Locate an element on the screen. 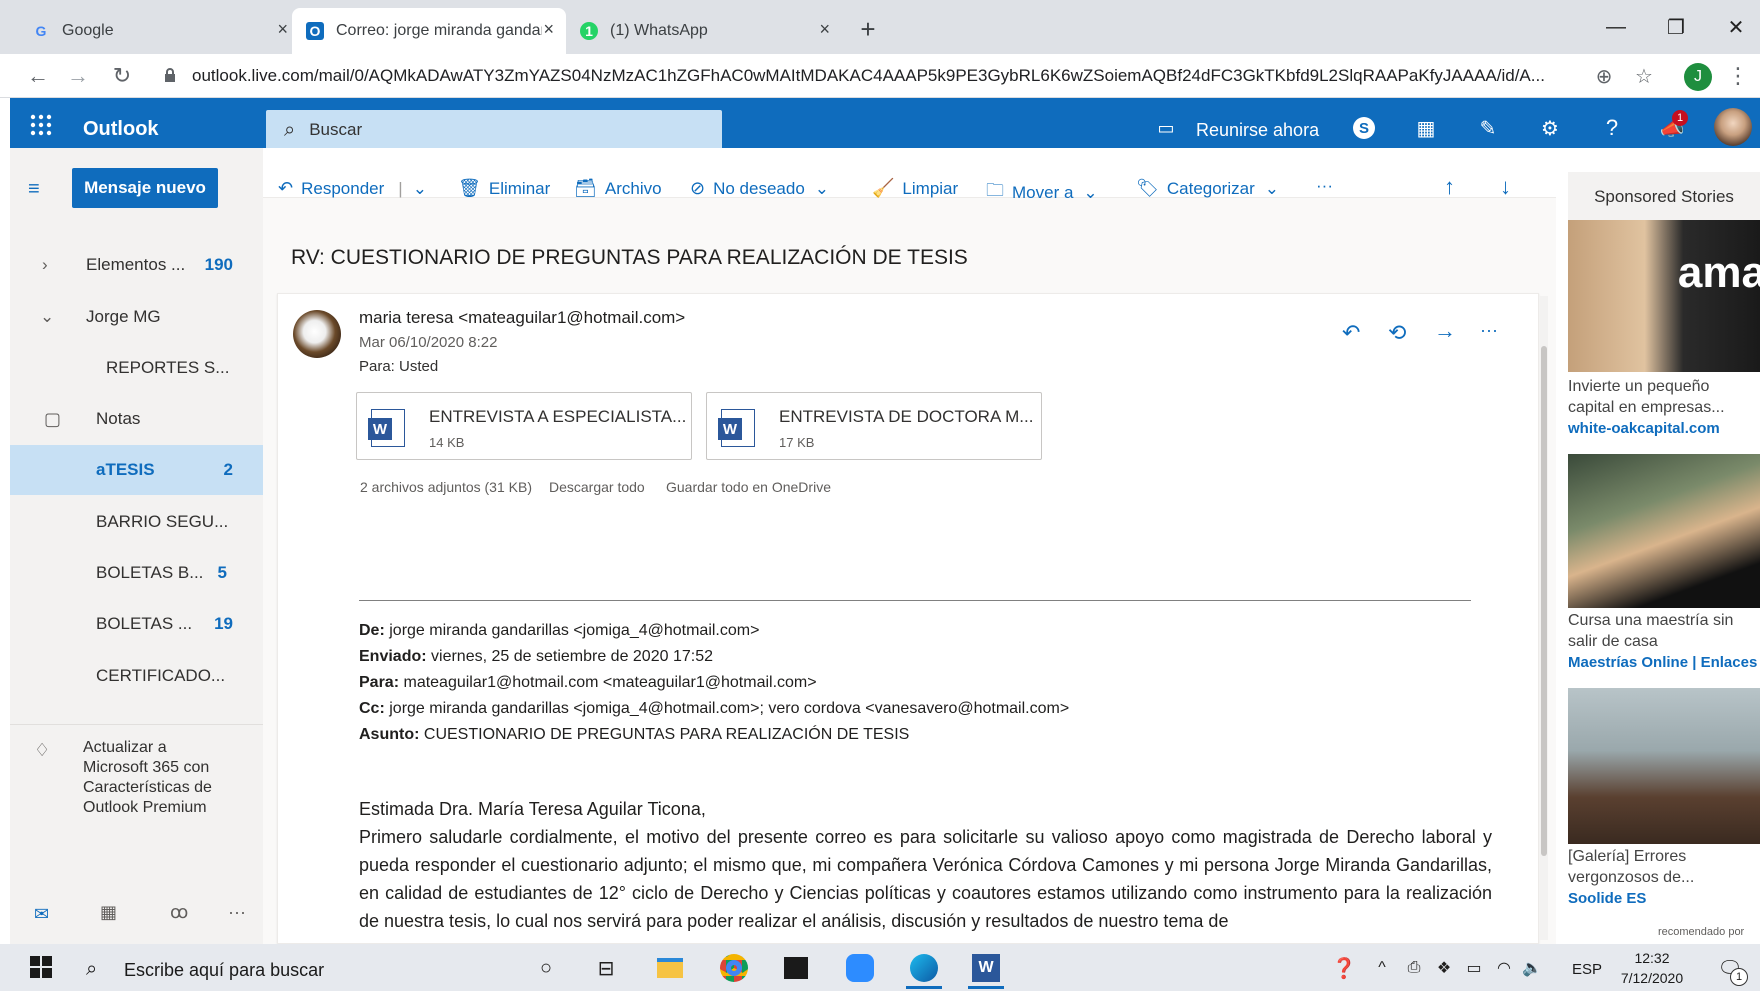 The height and width of the screenshot is (991, 1760). search-box: ⌕ Buscar is located at coordinates (494, 130).